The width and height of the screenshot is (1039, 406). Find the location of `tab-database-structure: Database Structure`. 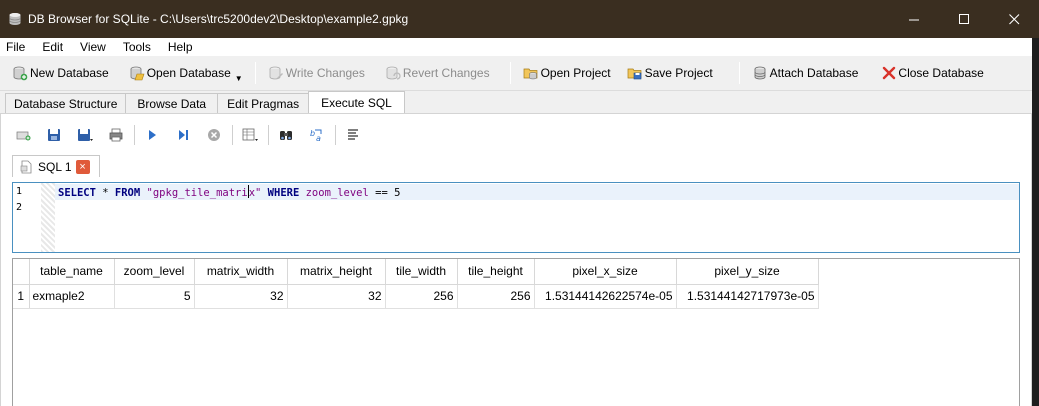

tab-database-structure: Database Structure is located at coordinates (66, 103).